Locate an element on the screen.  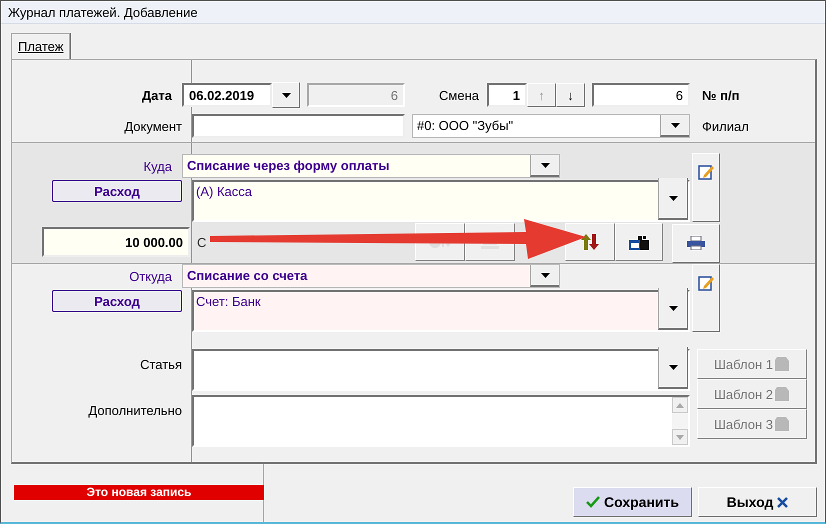
field-label: Откуда is located at coordinates (150, 276).